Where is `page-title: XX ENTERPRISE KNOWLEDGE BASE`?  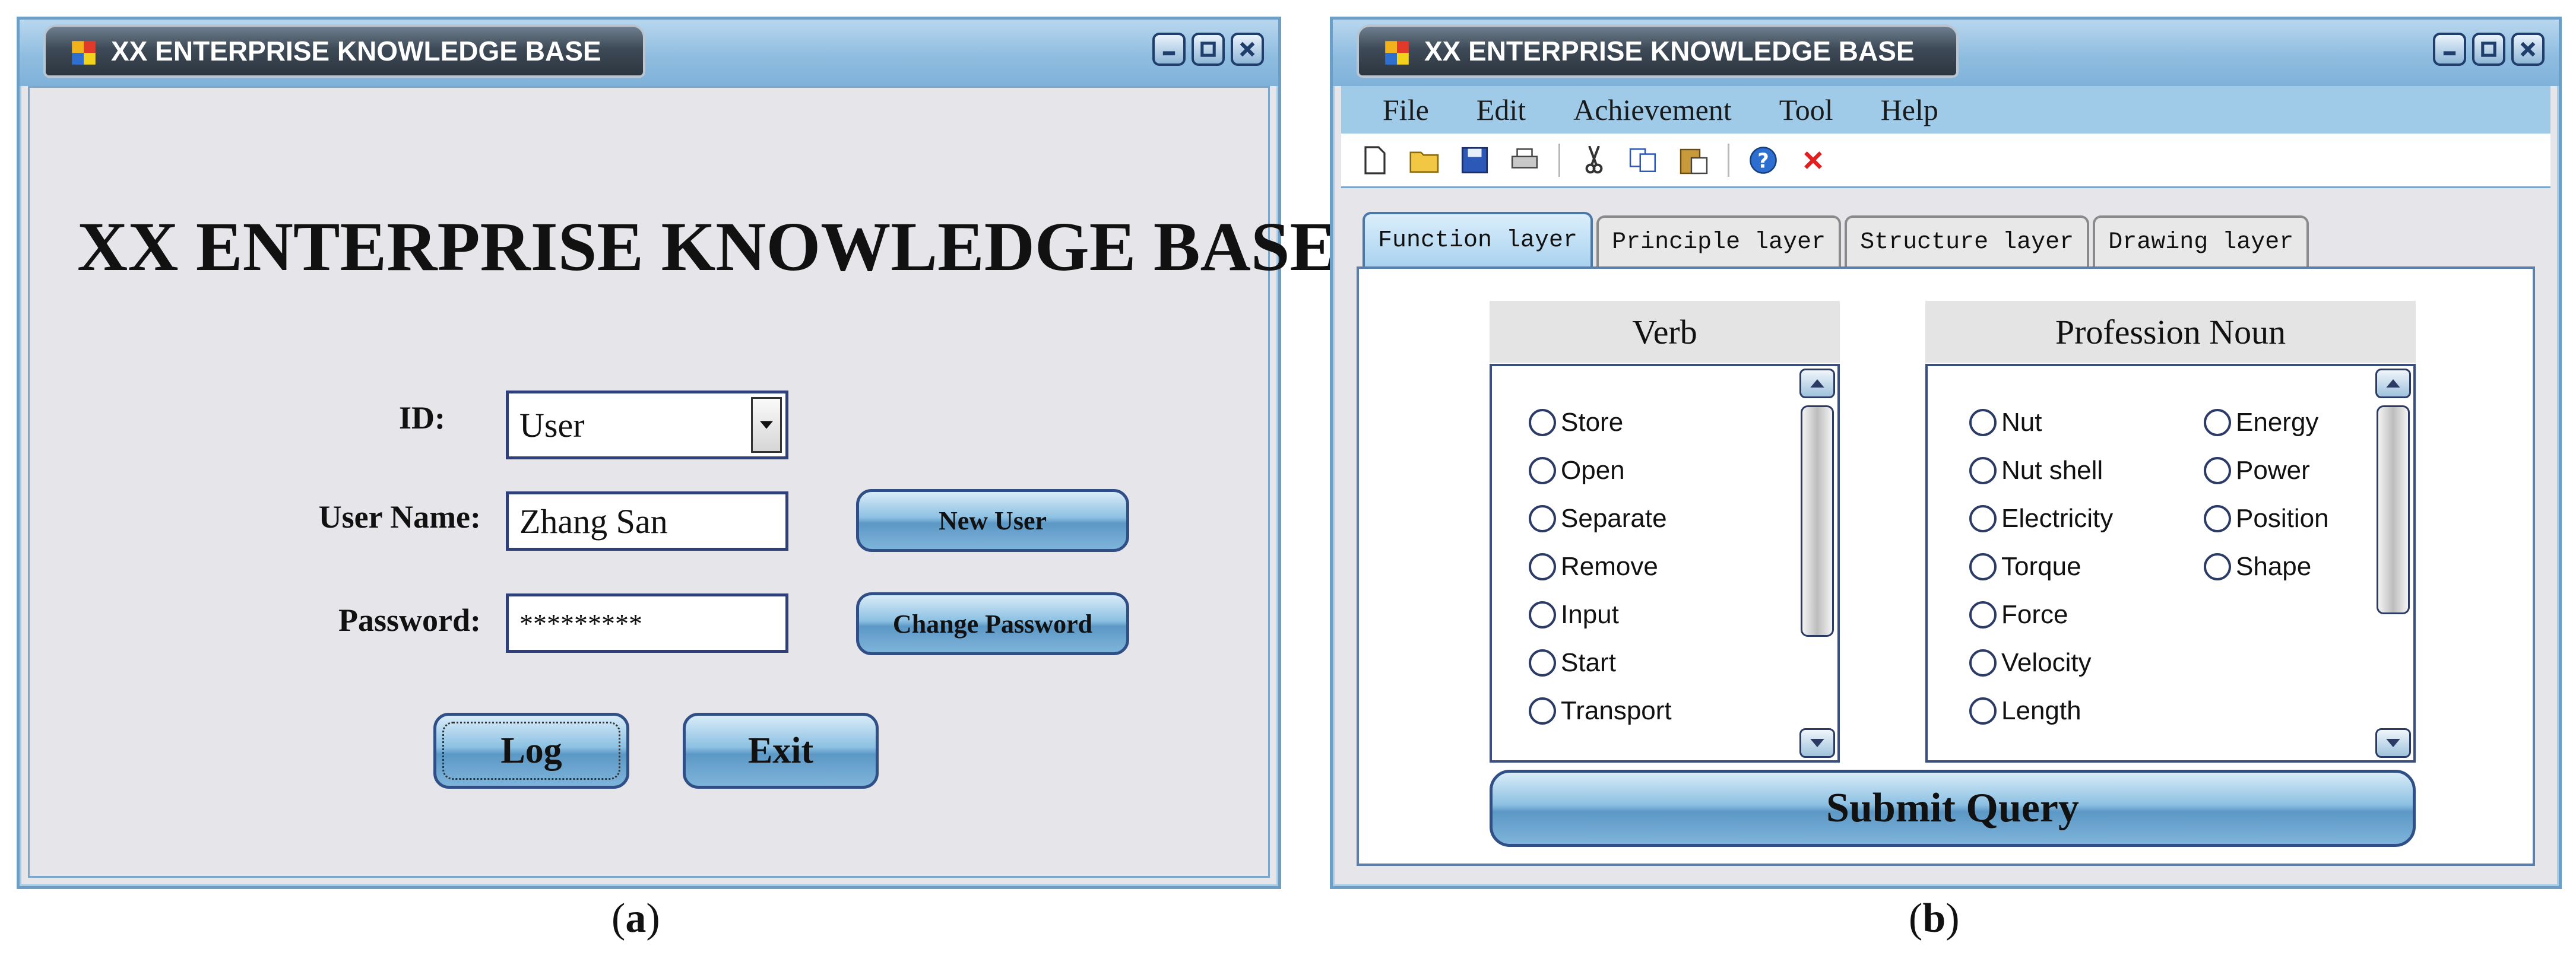 page-title: XX ENTERPRISE KNOWLEDGE BASE is located at coordinates (707, 246).